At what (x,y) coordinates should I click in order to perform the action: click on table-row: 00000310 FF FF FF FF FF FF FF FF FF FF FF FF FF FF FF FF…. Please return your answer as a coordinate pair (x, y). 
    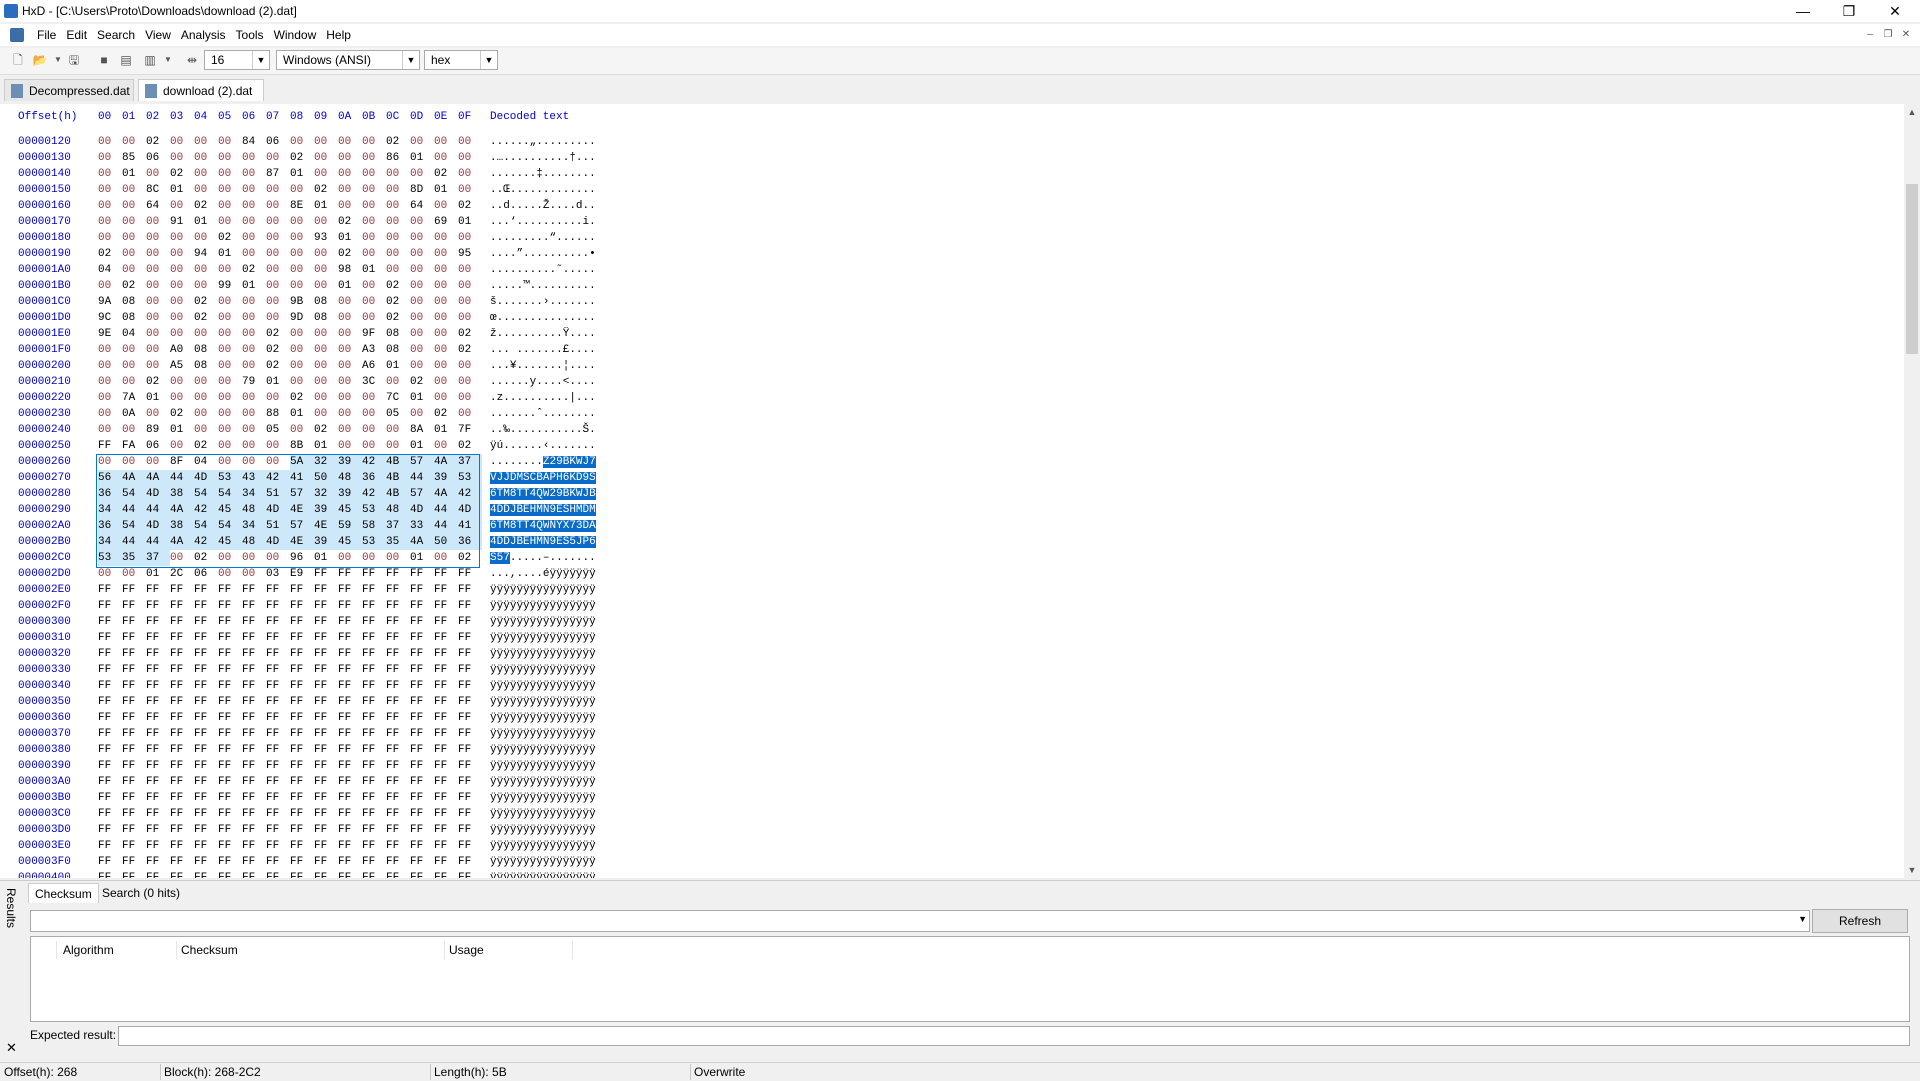
    Looking at the image, I should click on (325, 638).